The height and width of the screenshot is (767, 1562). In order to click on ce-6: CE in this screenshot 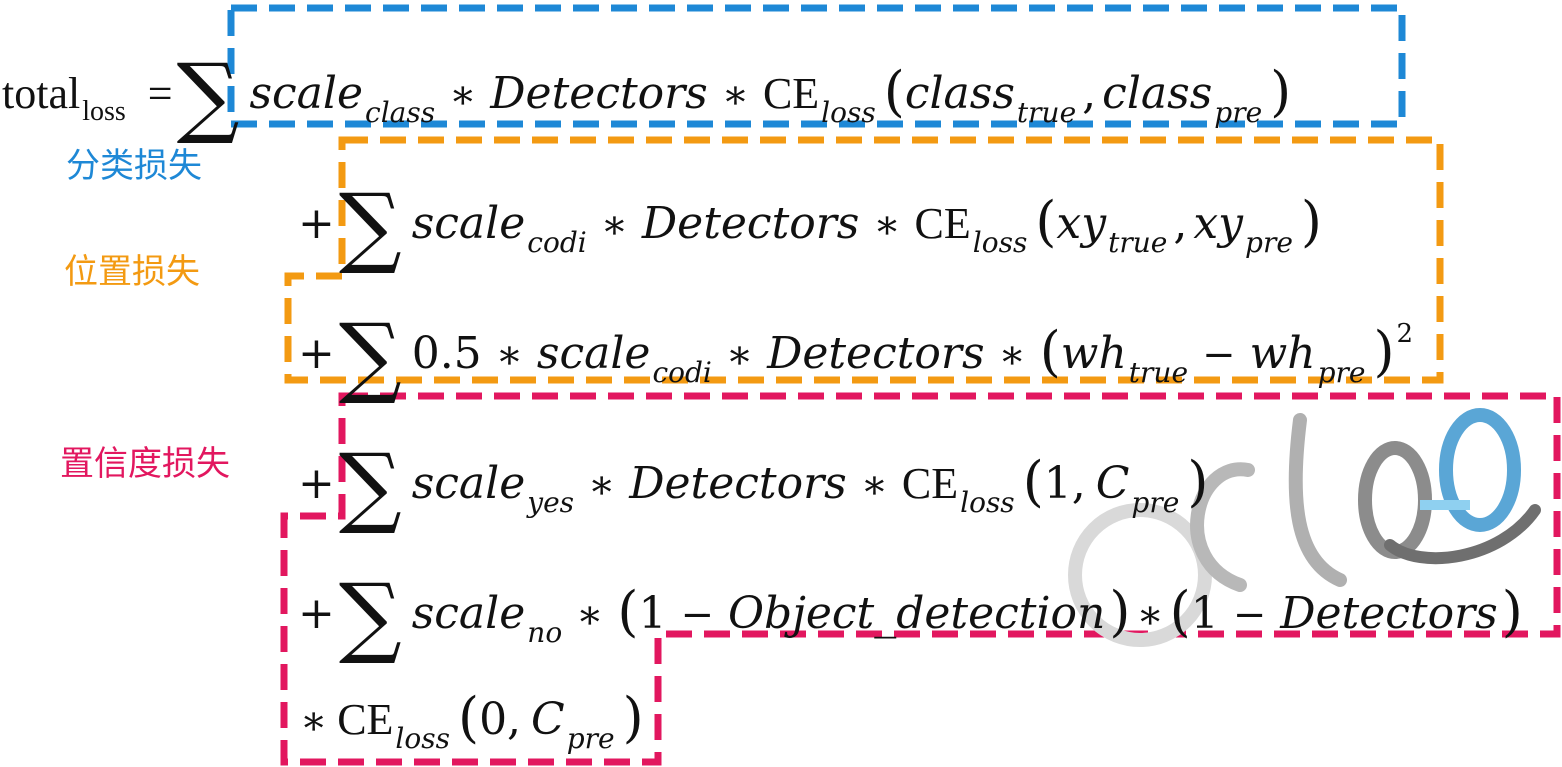, I will do `click(365, 719)`.